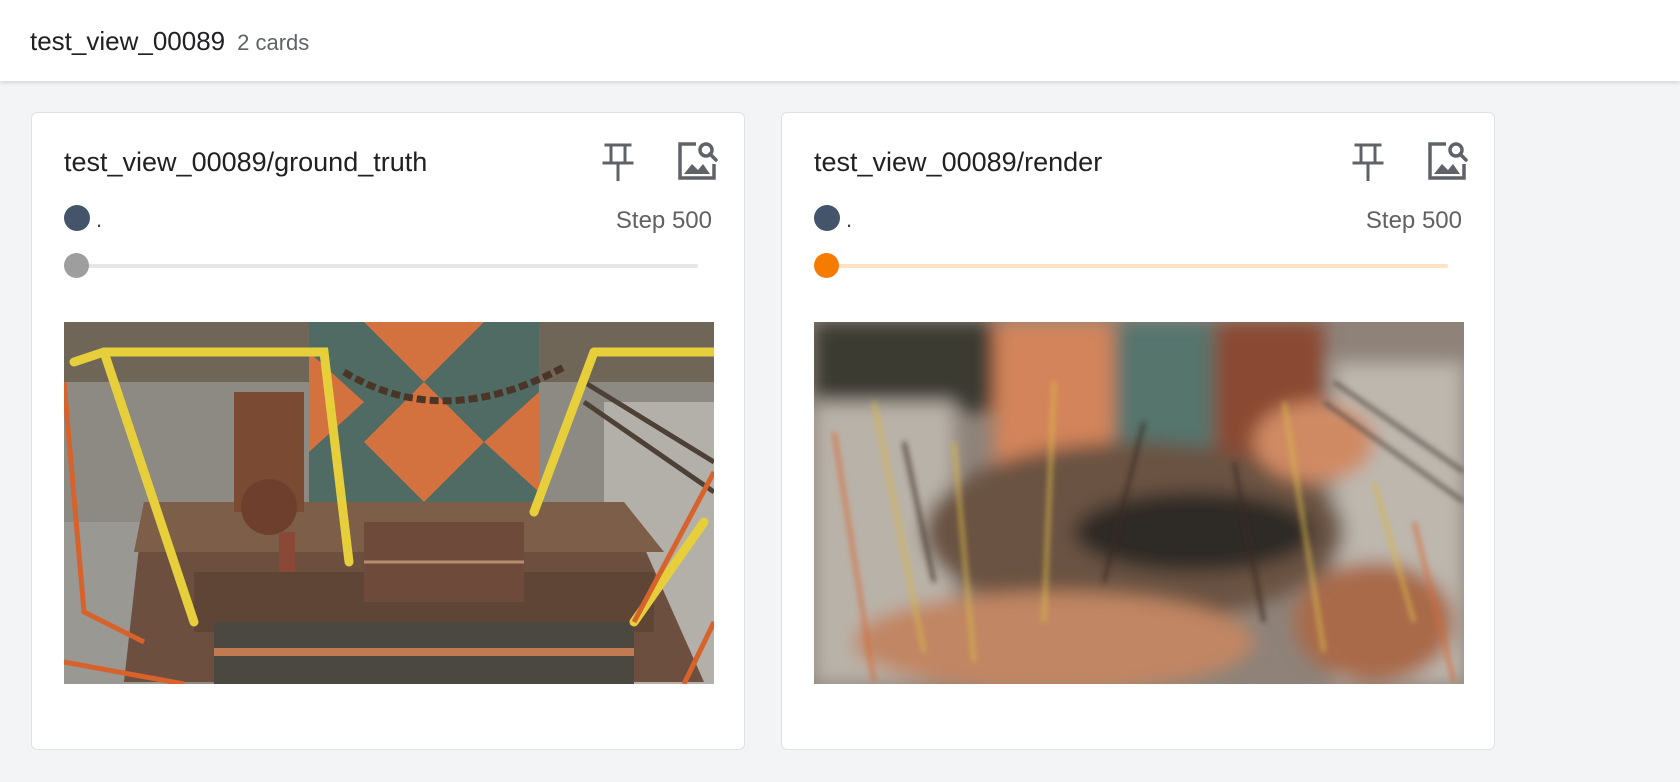 The height and width of the screenshot is (782, 1680). What do you see at coordinates (128, 41) in the screenshot?
I see `group-title: test_view_00089` at bounding box center [128, 41].